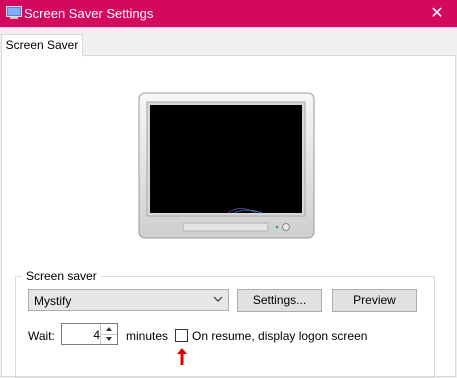 Image resolution: width=457 pixels, height=378 pixels. I want to click on spin-down-icon, so click(109, 339).